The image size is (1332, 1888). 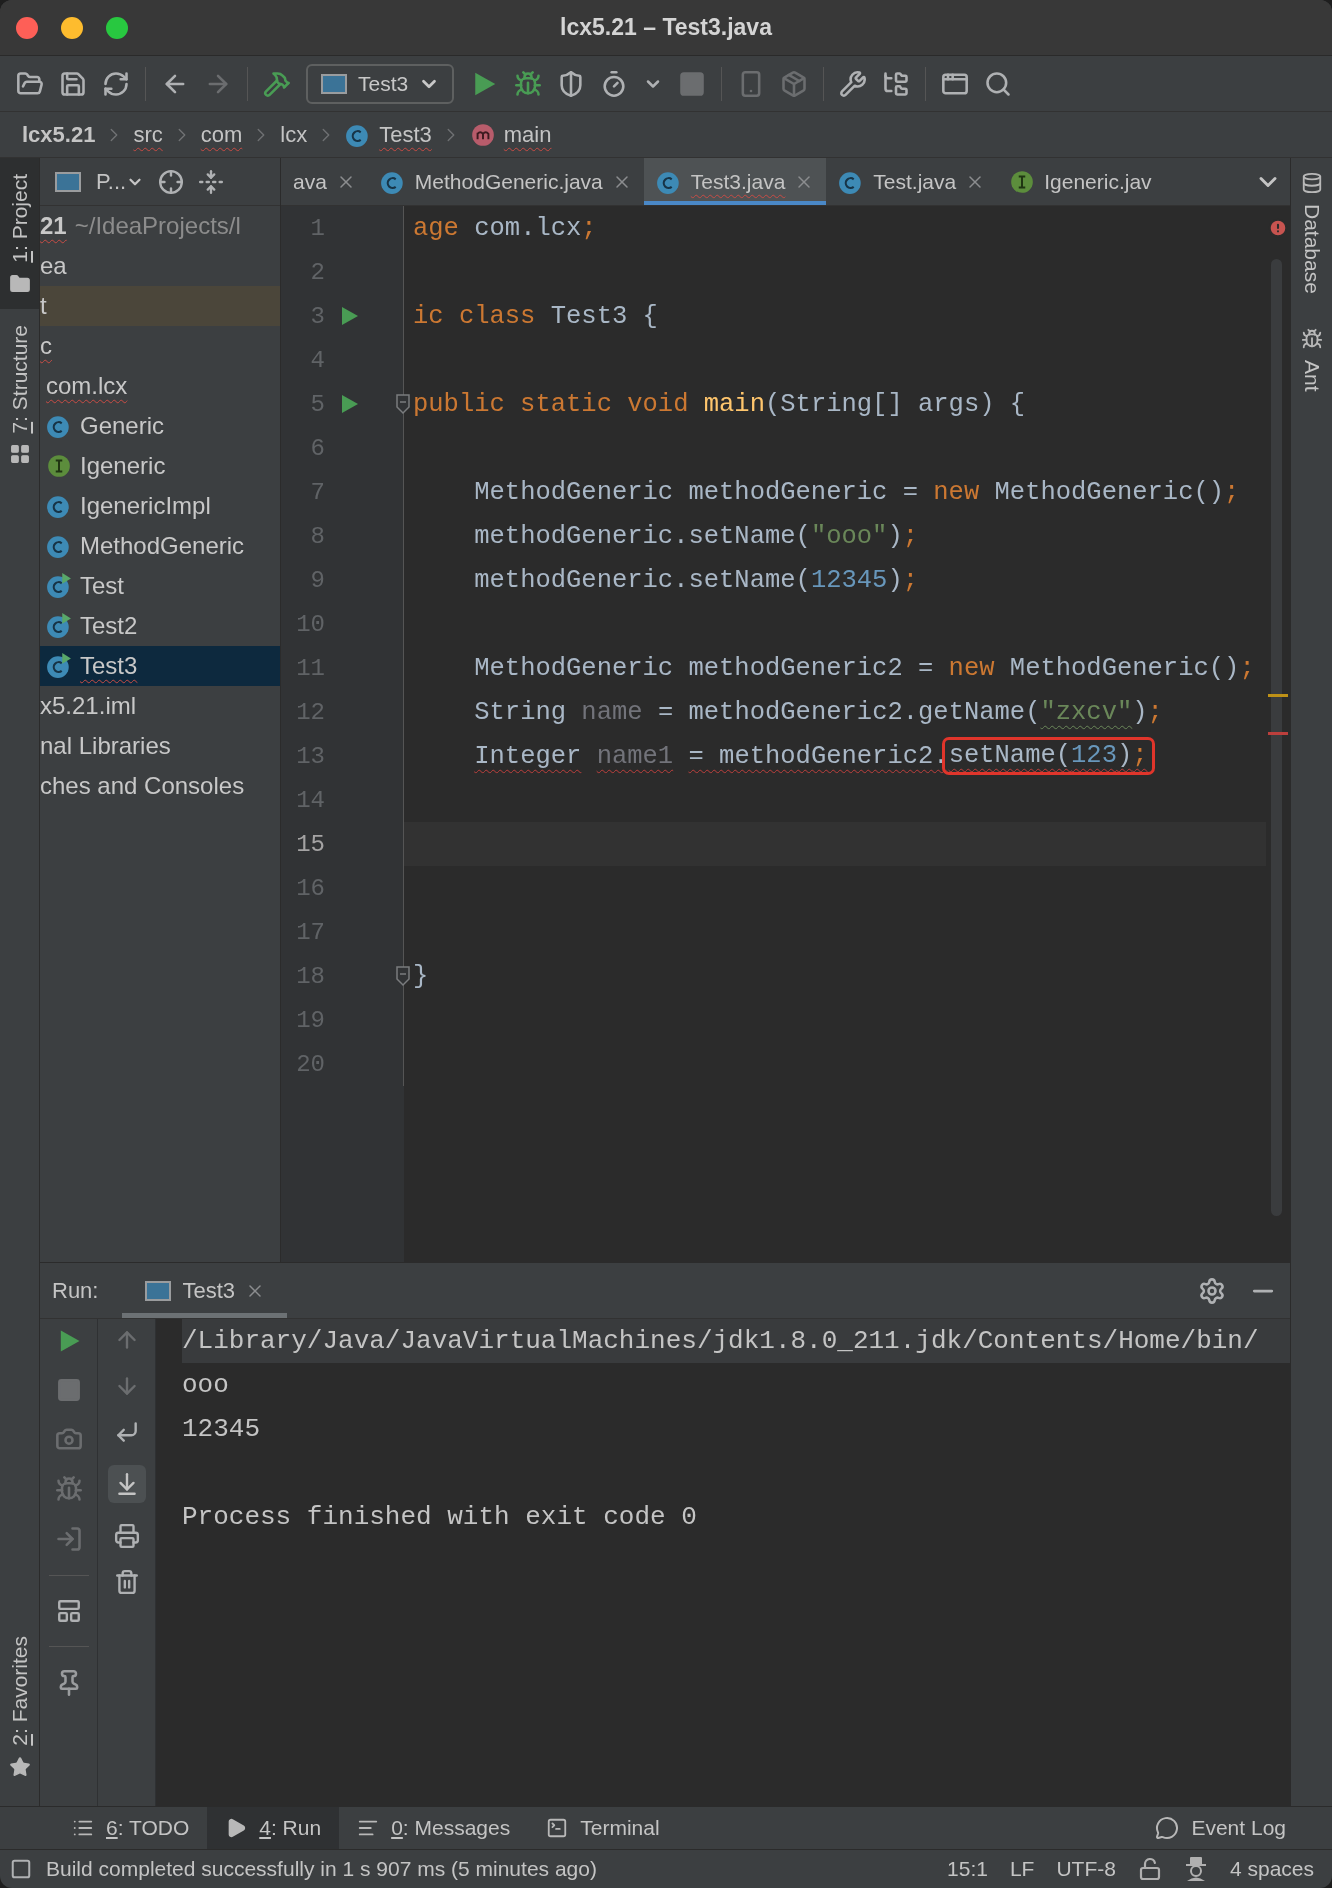 I want to click on editor-tab: Igeneric.jav, so click(x=1080, y=181).